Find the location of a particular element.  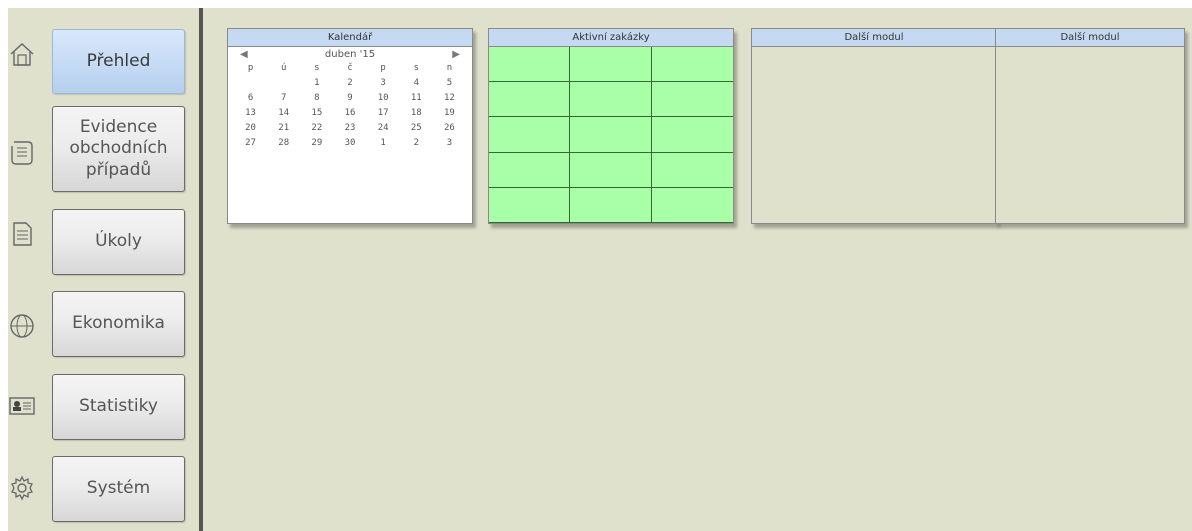

calendar-day: 16 is located at coordinates (349, 113).